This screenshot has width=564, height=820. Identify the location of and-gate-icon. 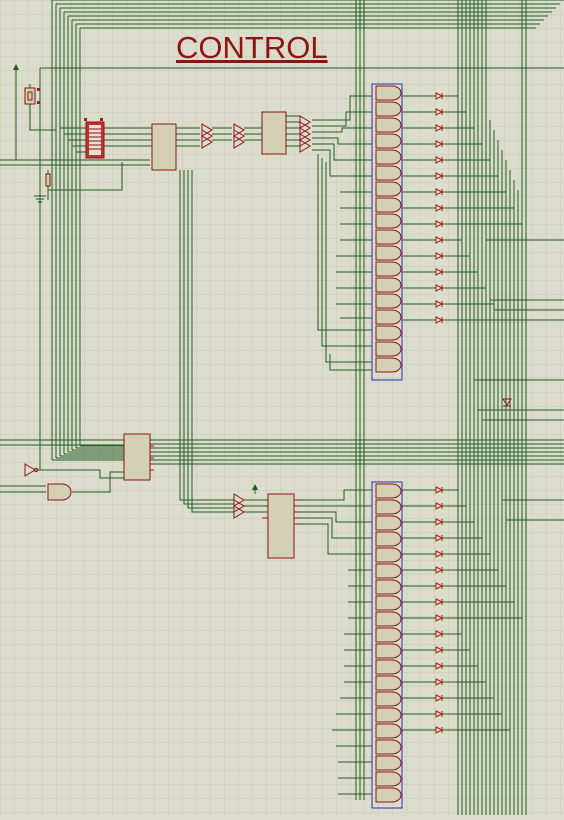
(59, 492).